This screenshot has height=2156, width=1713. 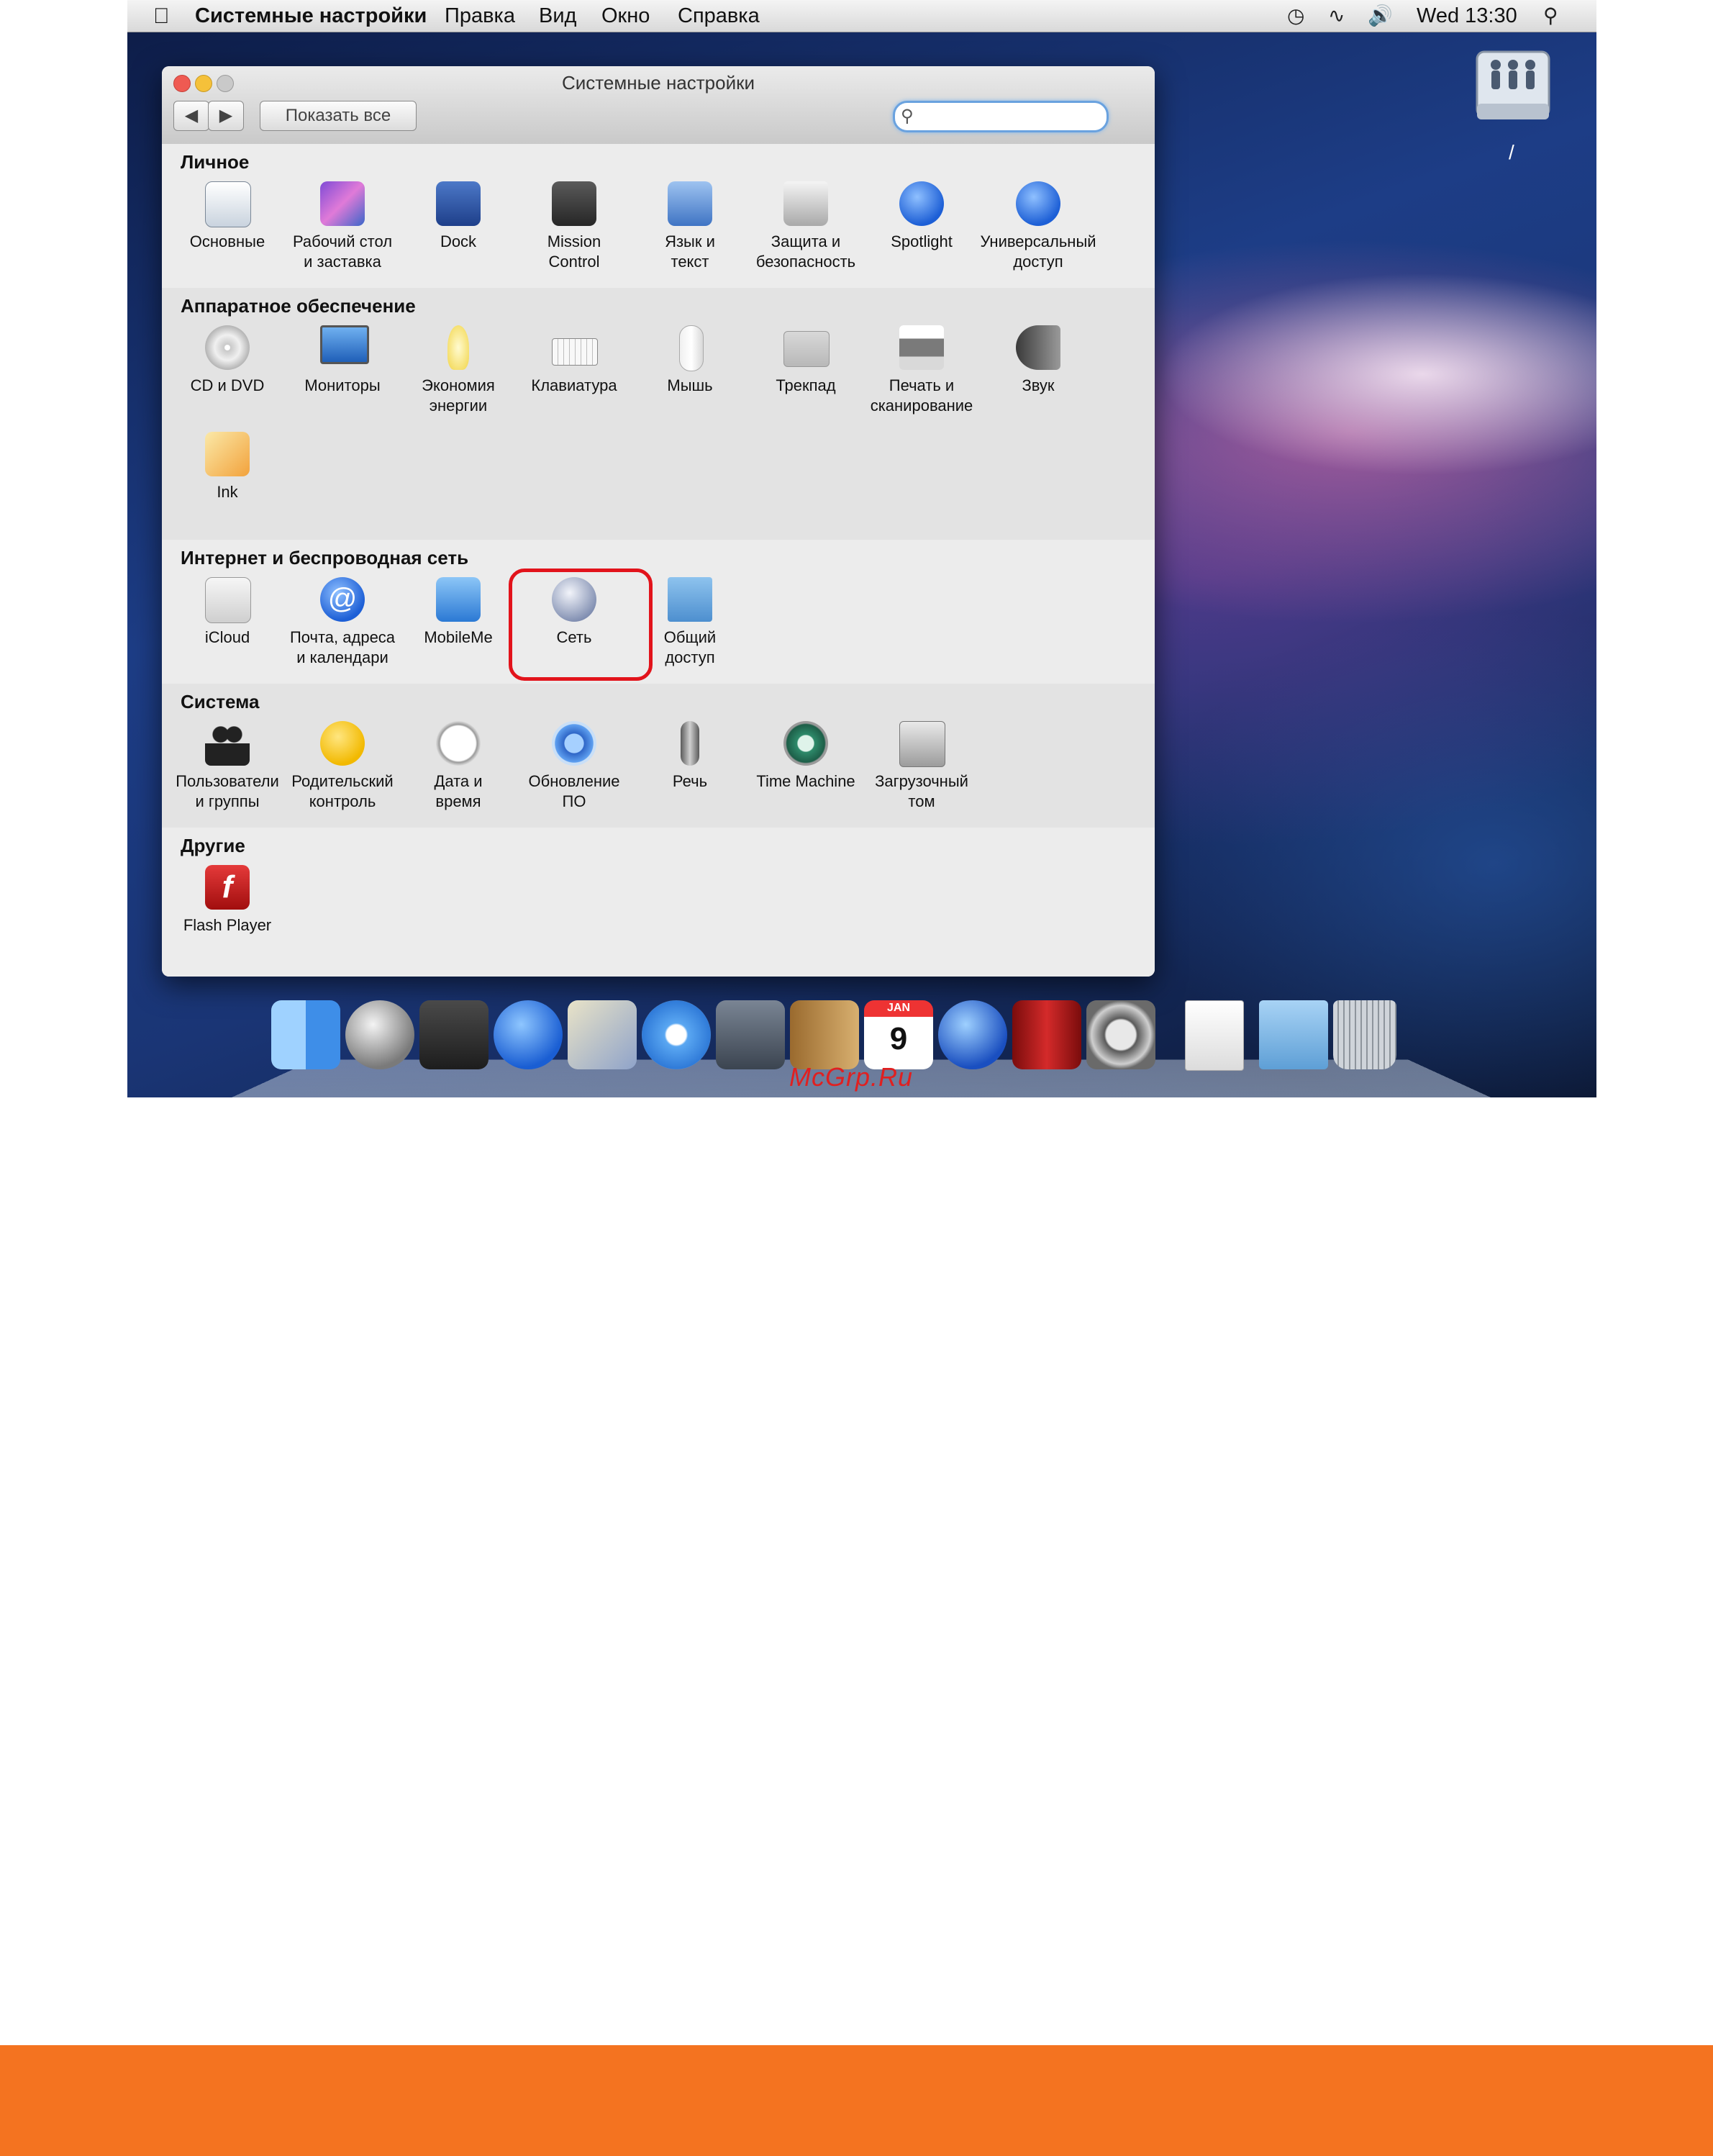 What do you see at coordinates (602, 1034) in the screenshot?
I see `mail-icon` at bounding box center [602, 1034].